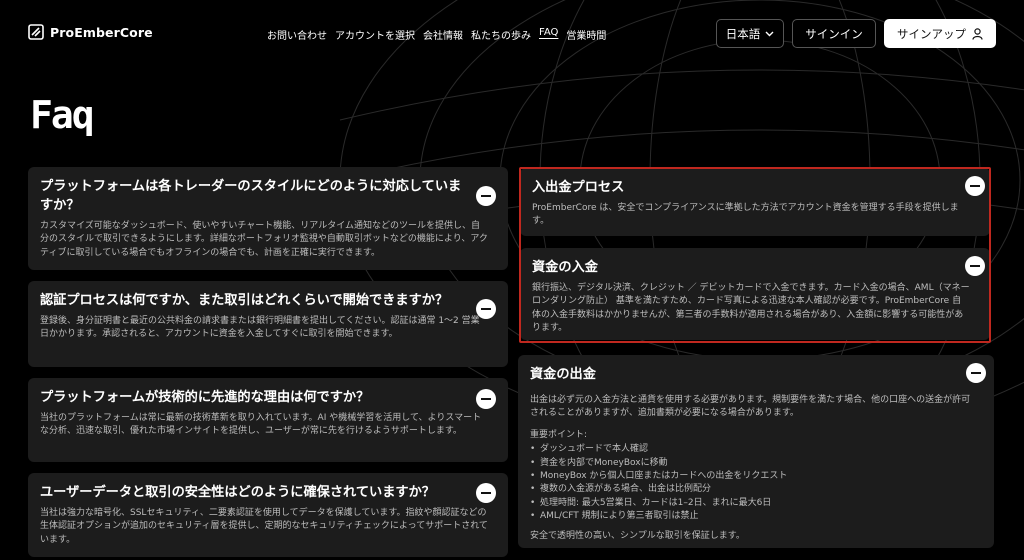 This screenshot has width=1024, height=560. What do you see at coordinates (752, 490) in the screenshot?
I see `list-item: 複数の入金源がある場合、出金は比例配分` at bounding box center [752, 490].